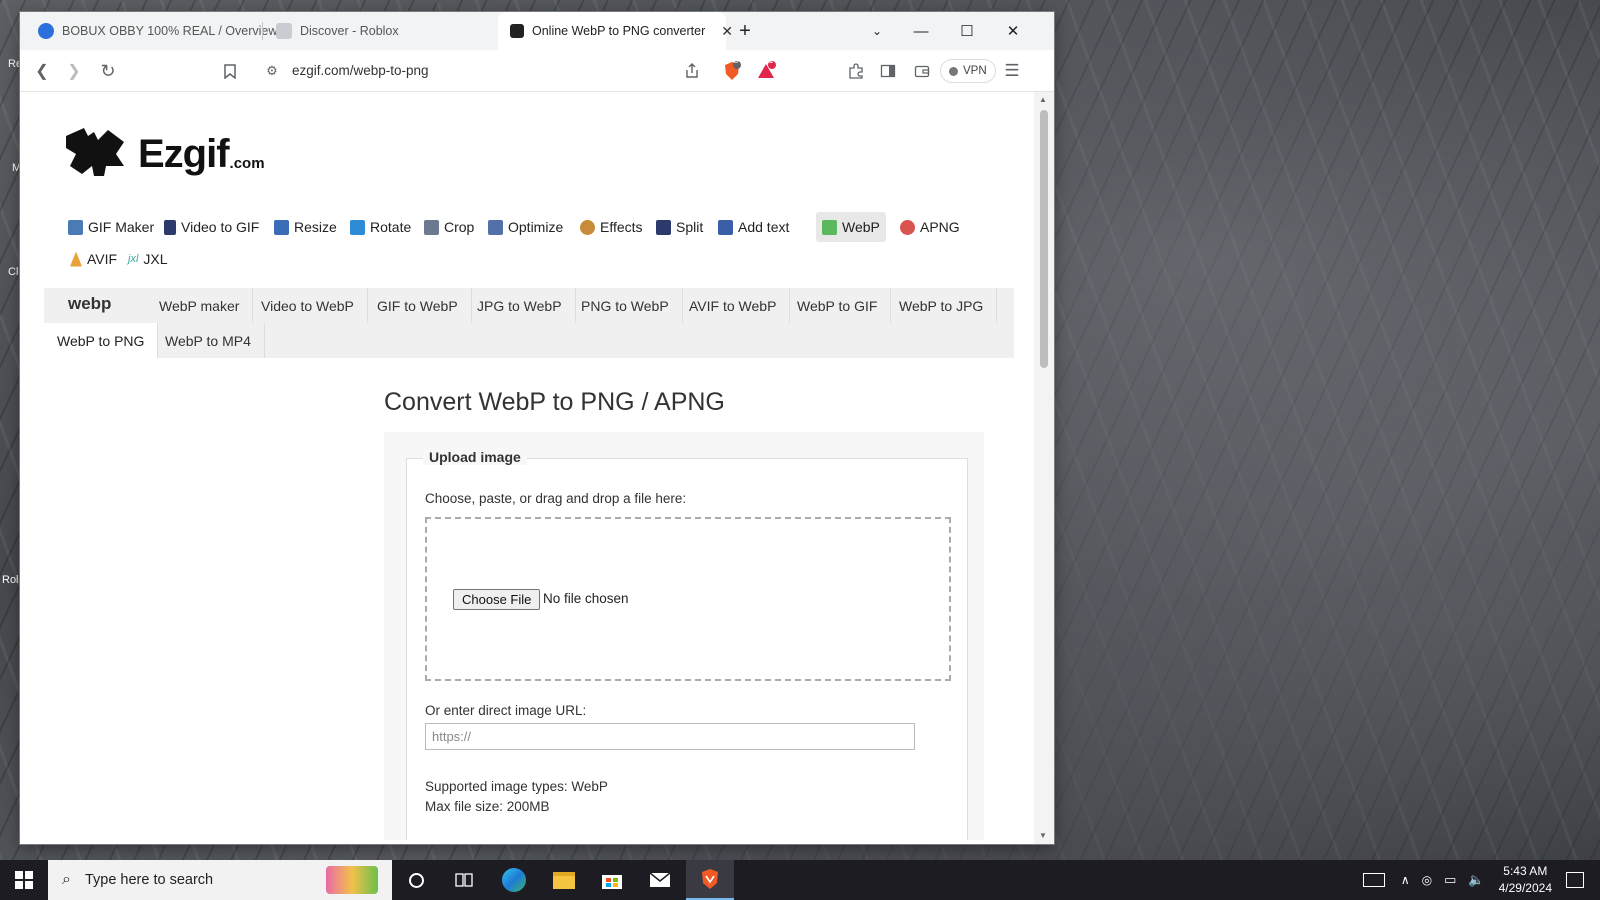 Image resolution: width=1600 pixels, height=900 pixels. What do you see at coordinates (766, 69) in the screenshot?
I see `brave-rewards-icon: 1` at bounding box center [766, 69].